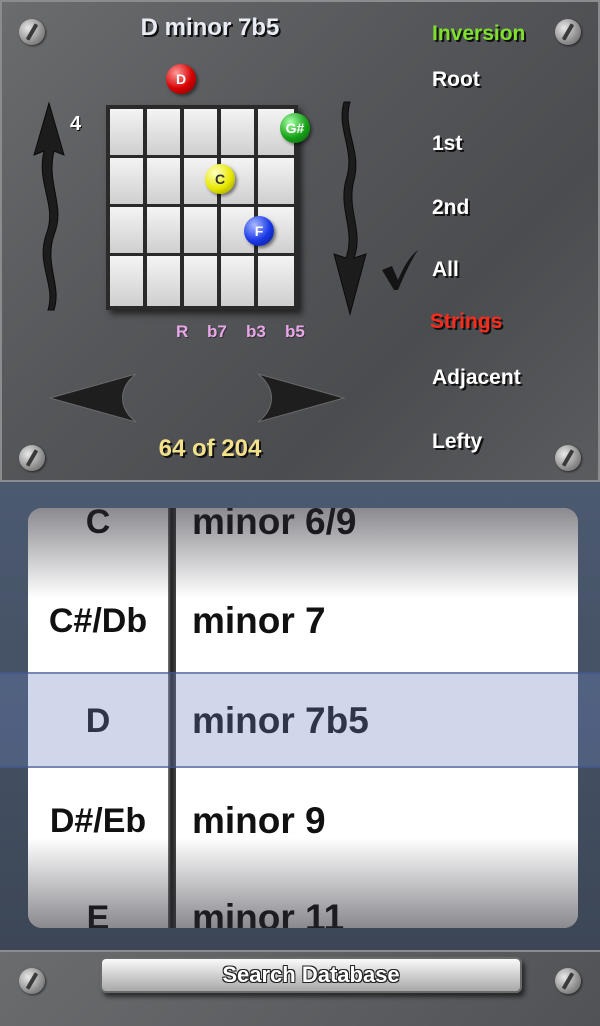  I want to click on type-option: minor 6/9, so click(274, 538).